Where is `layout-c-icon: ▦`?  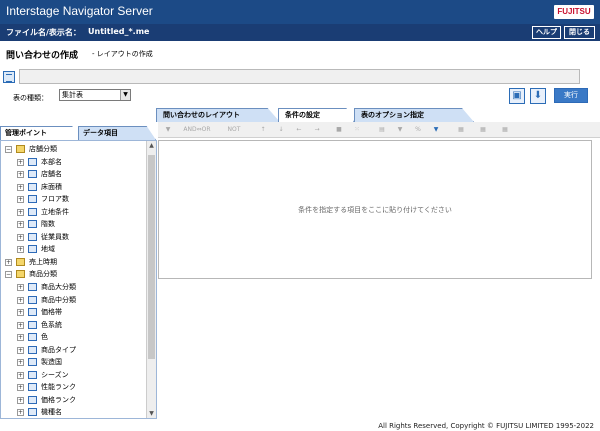 layout-c-icon: ▦ is located at coordinates (505, 130).